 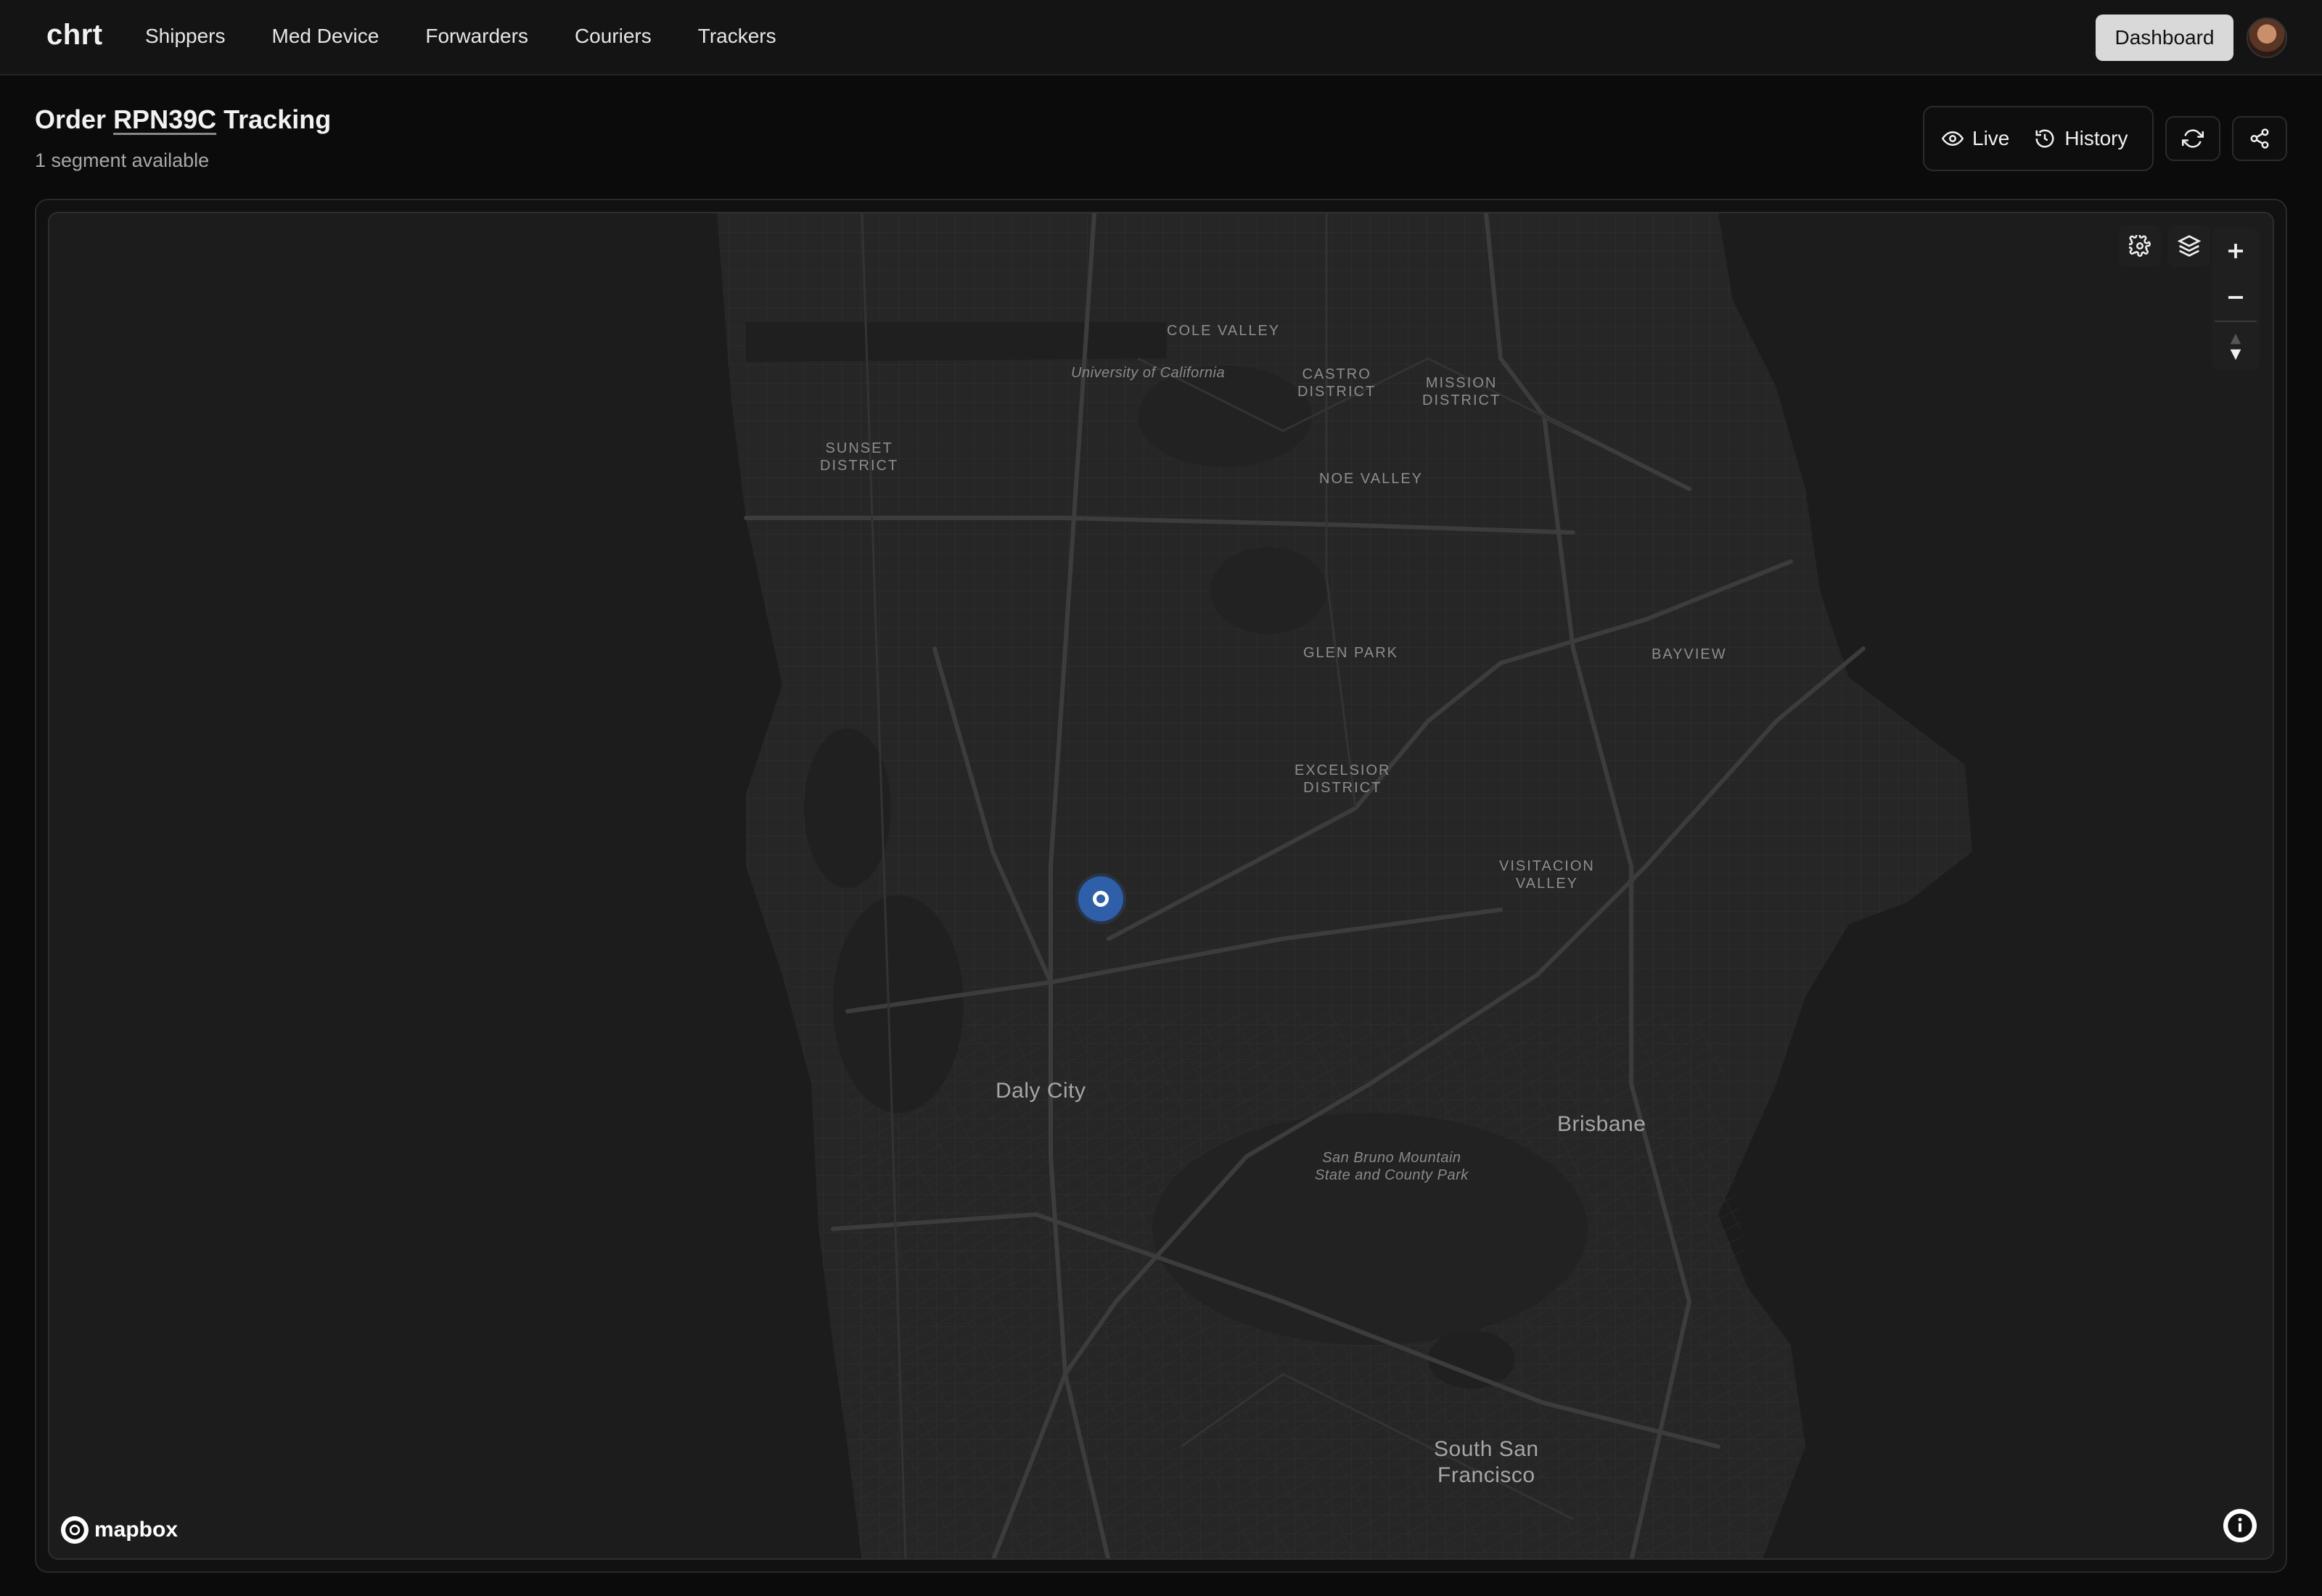 I want to click on map-layers-button, so click(x=2189, y=246).